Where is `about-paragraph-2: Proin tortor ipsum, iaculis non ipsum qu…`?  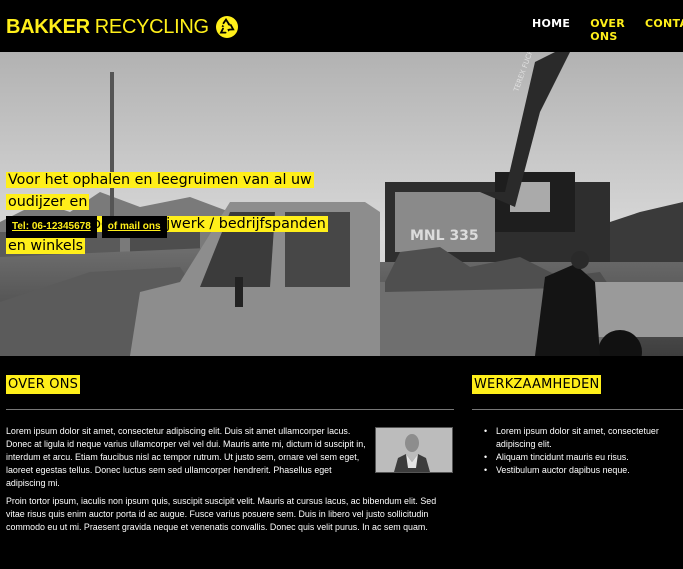
about-paragraph-2: Proin tortor ipsum, iaculis non ipsum qu… is located at coordinates (221, 514).